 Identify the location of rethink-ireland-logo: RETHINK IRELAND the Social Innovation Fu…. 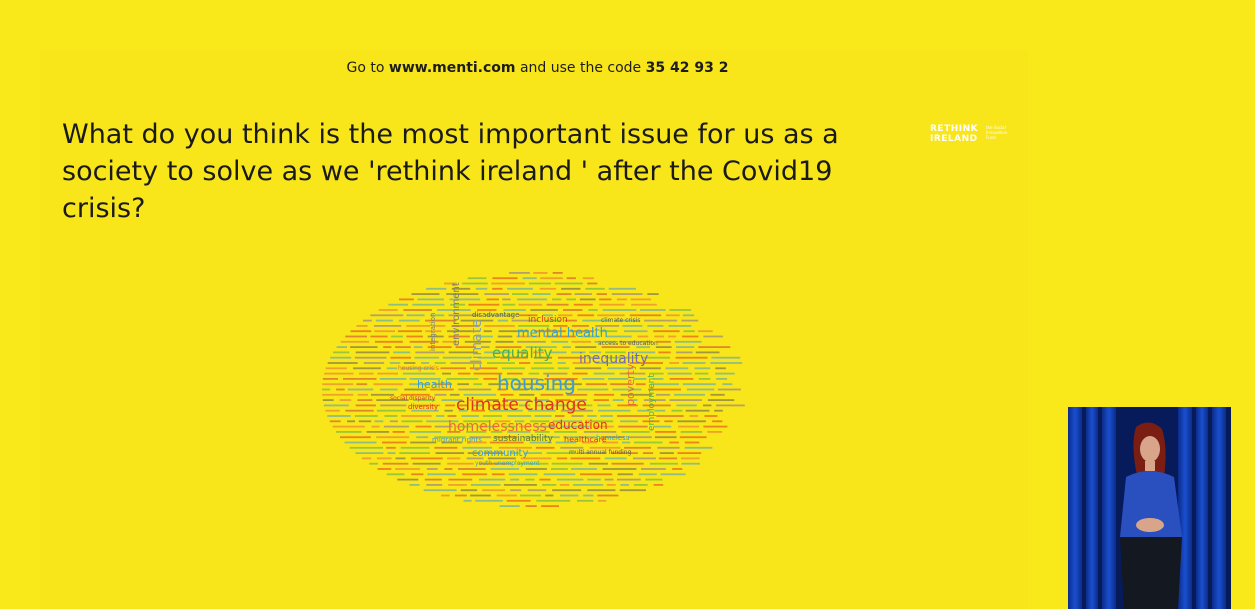
(970, 137).